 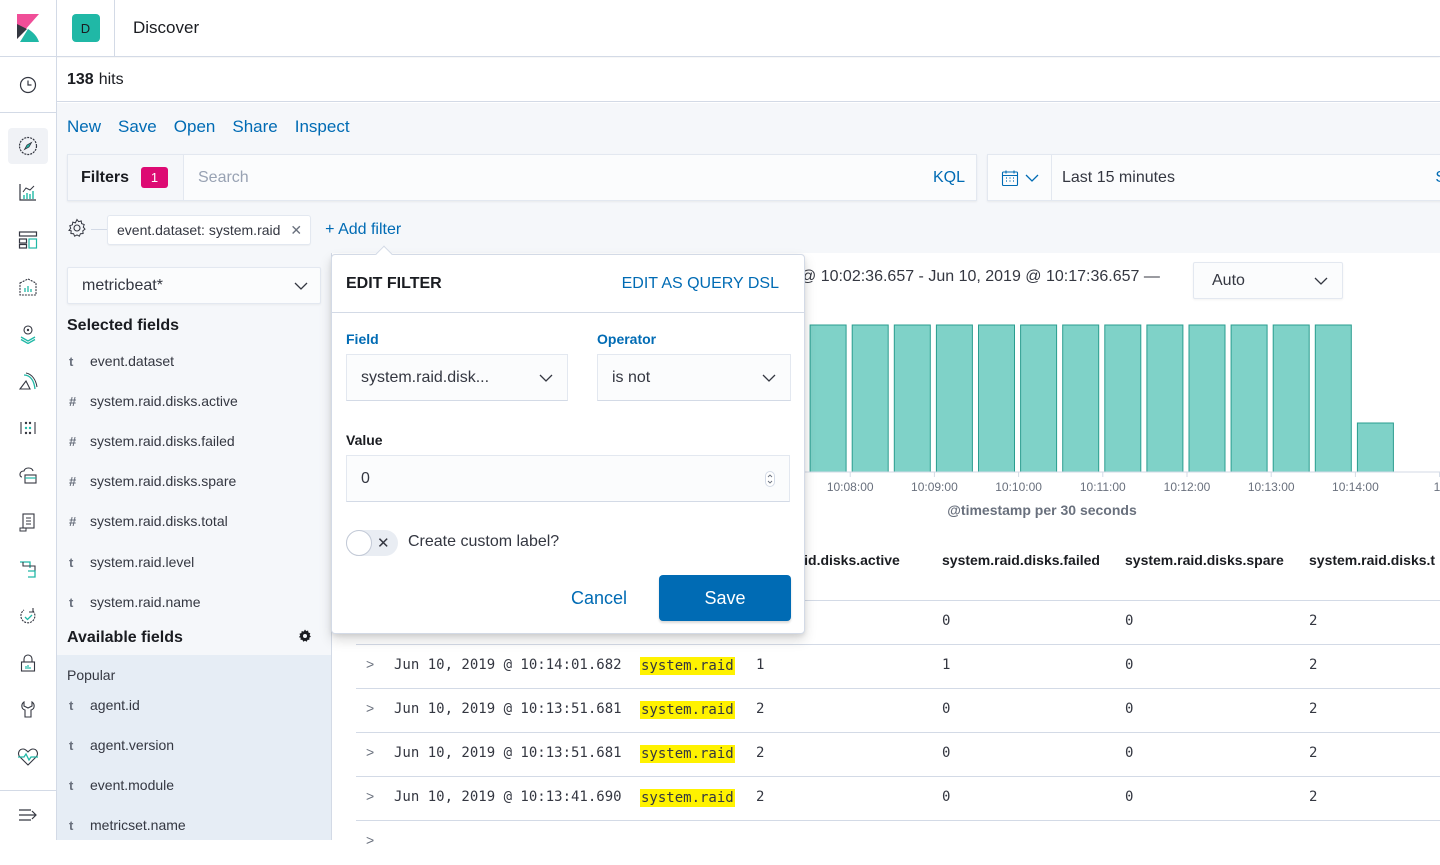 I want to click on save-link: Save, so click(x=137, y=127).